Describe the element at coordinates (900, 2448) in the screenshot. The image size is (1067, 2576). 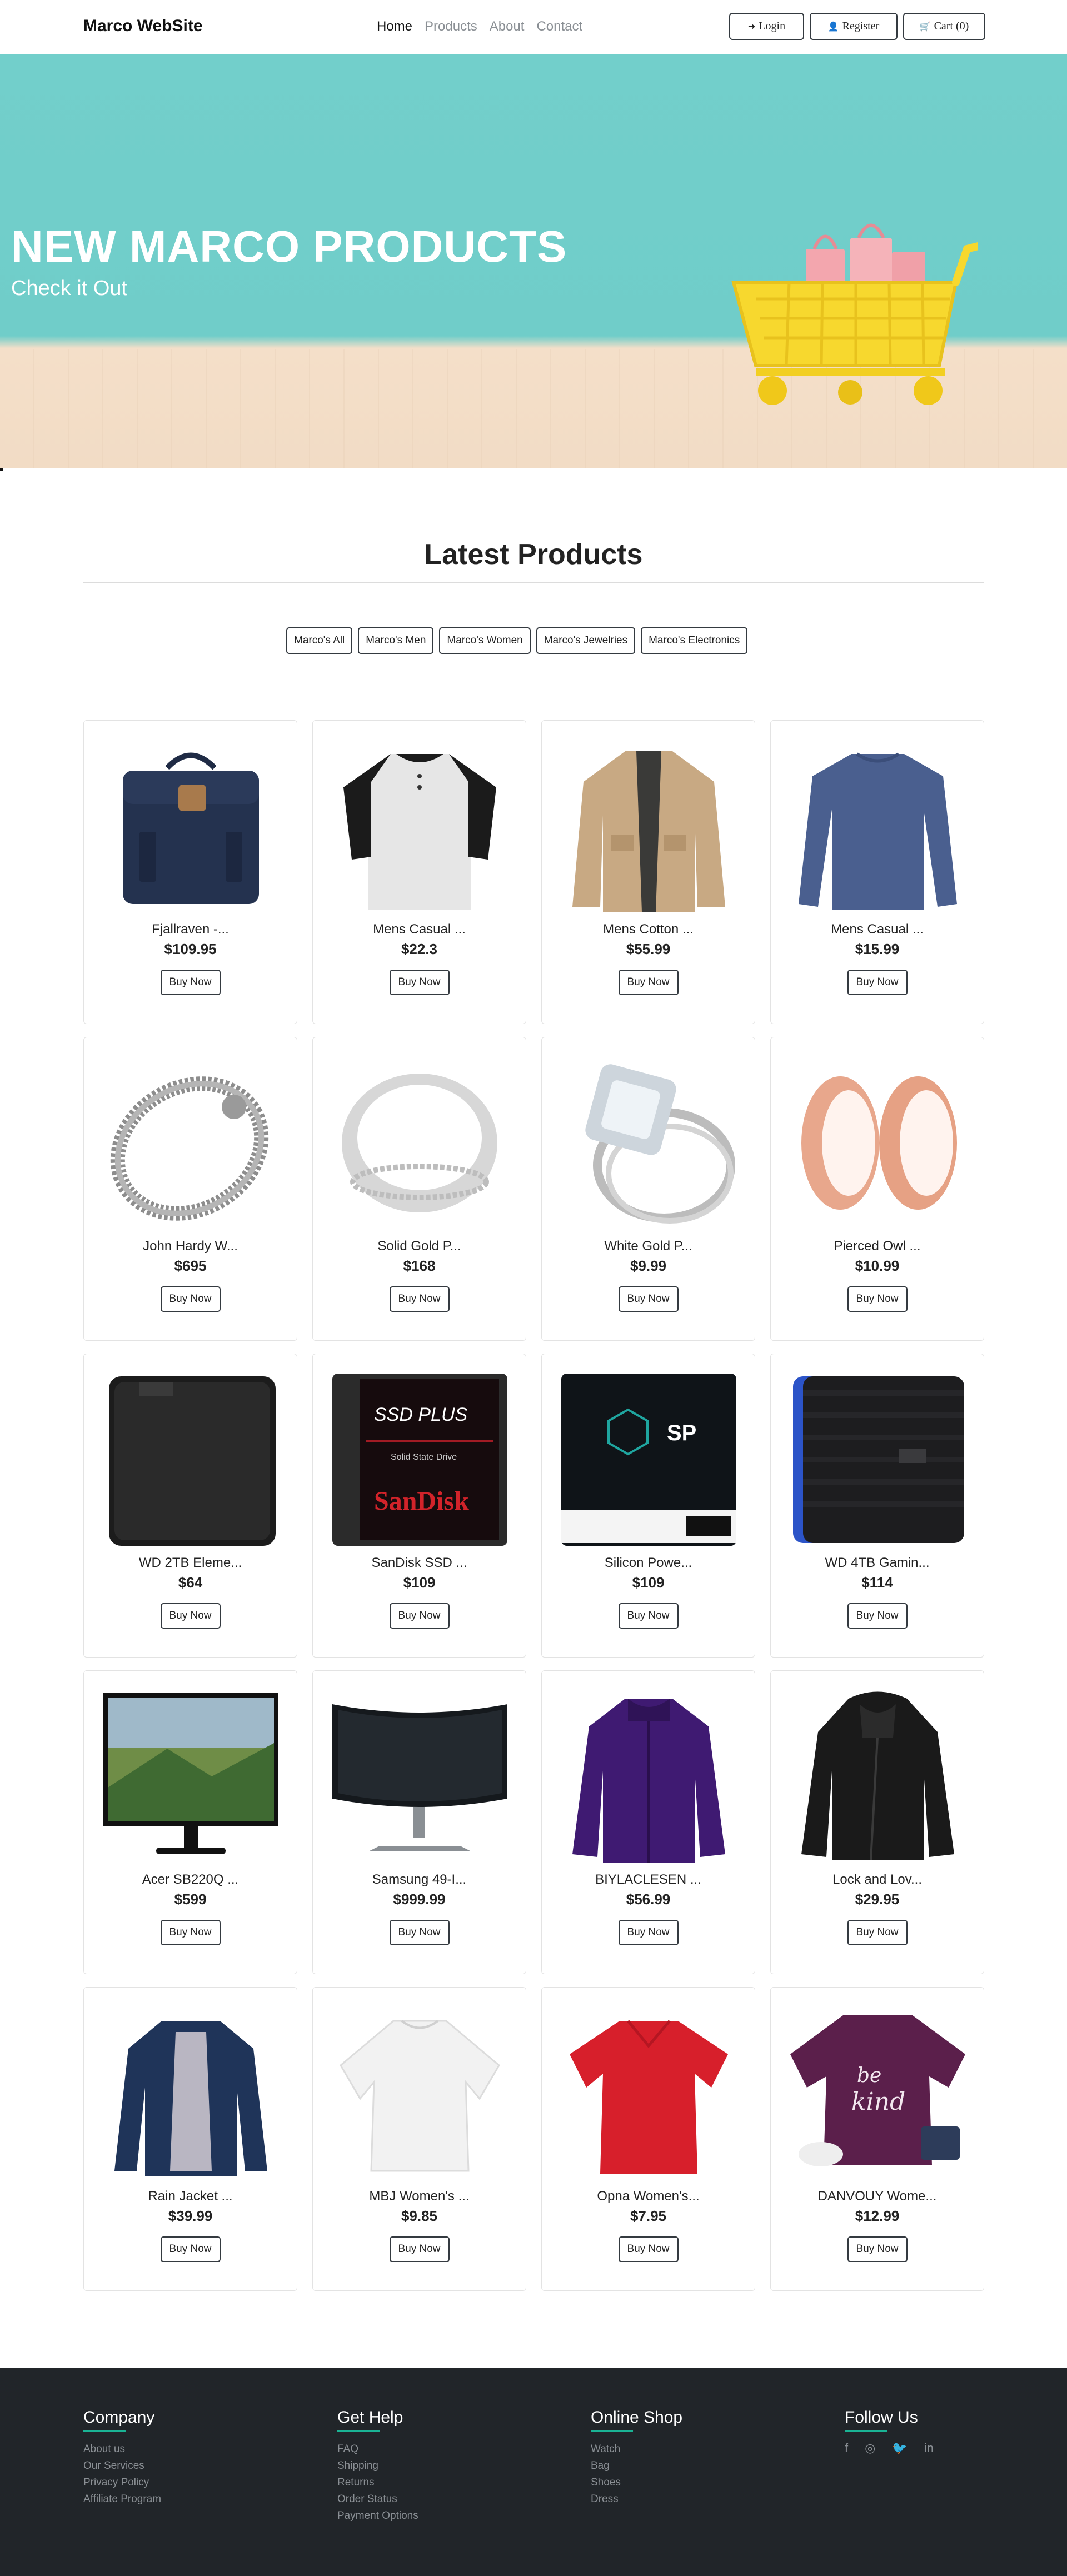
I see `twitter-icon: 🐦` at that location.